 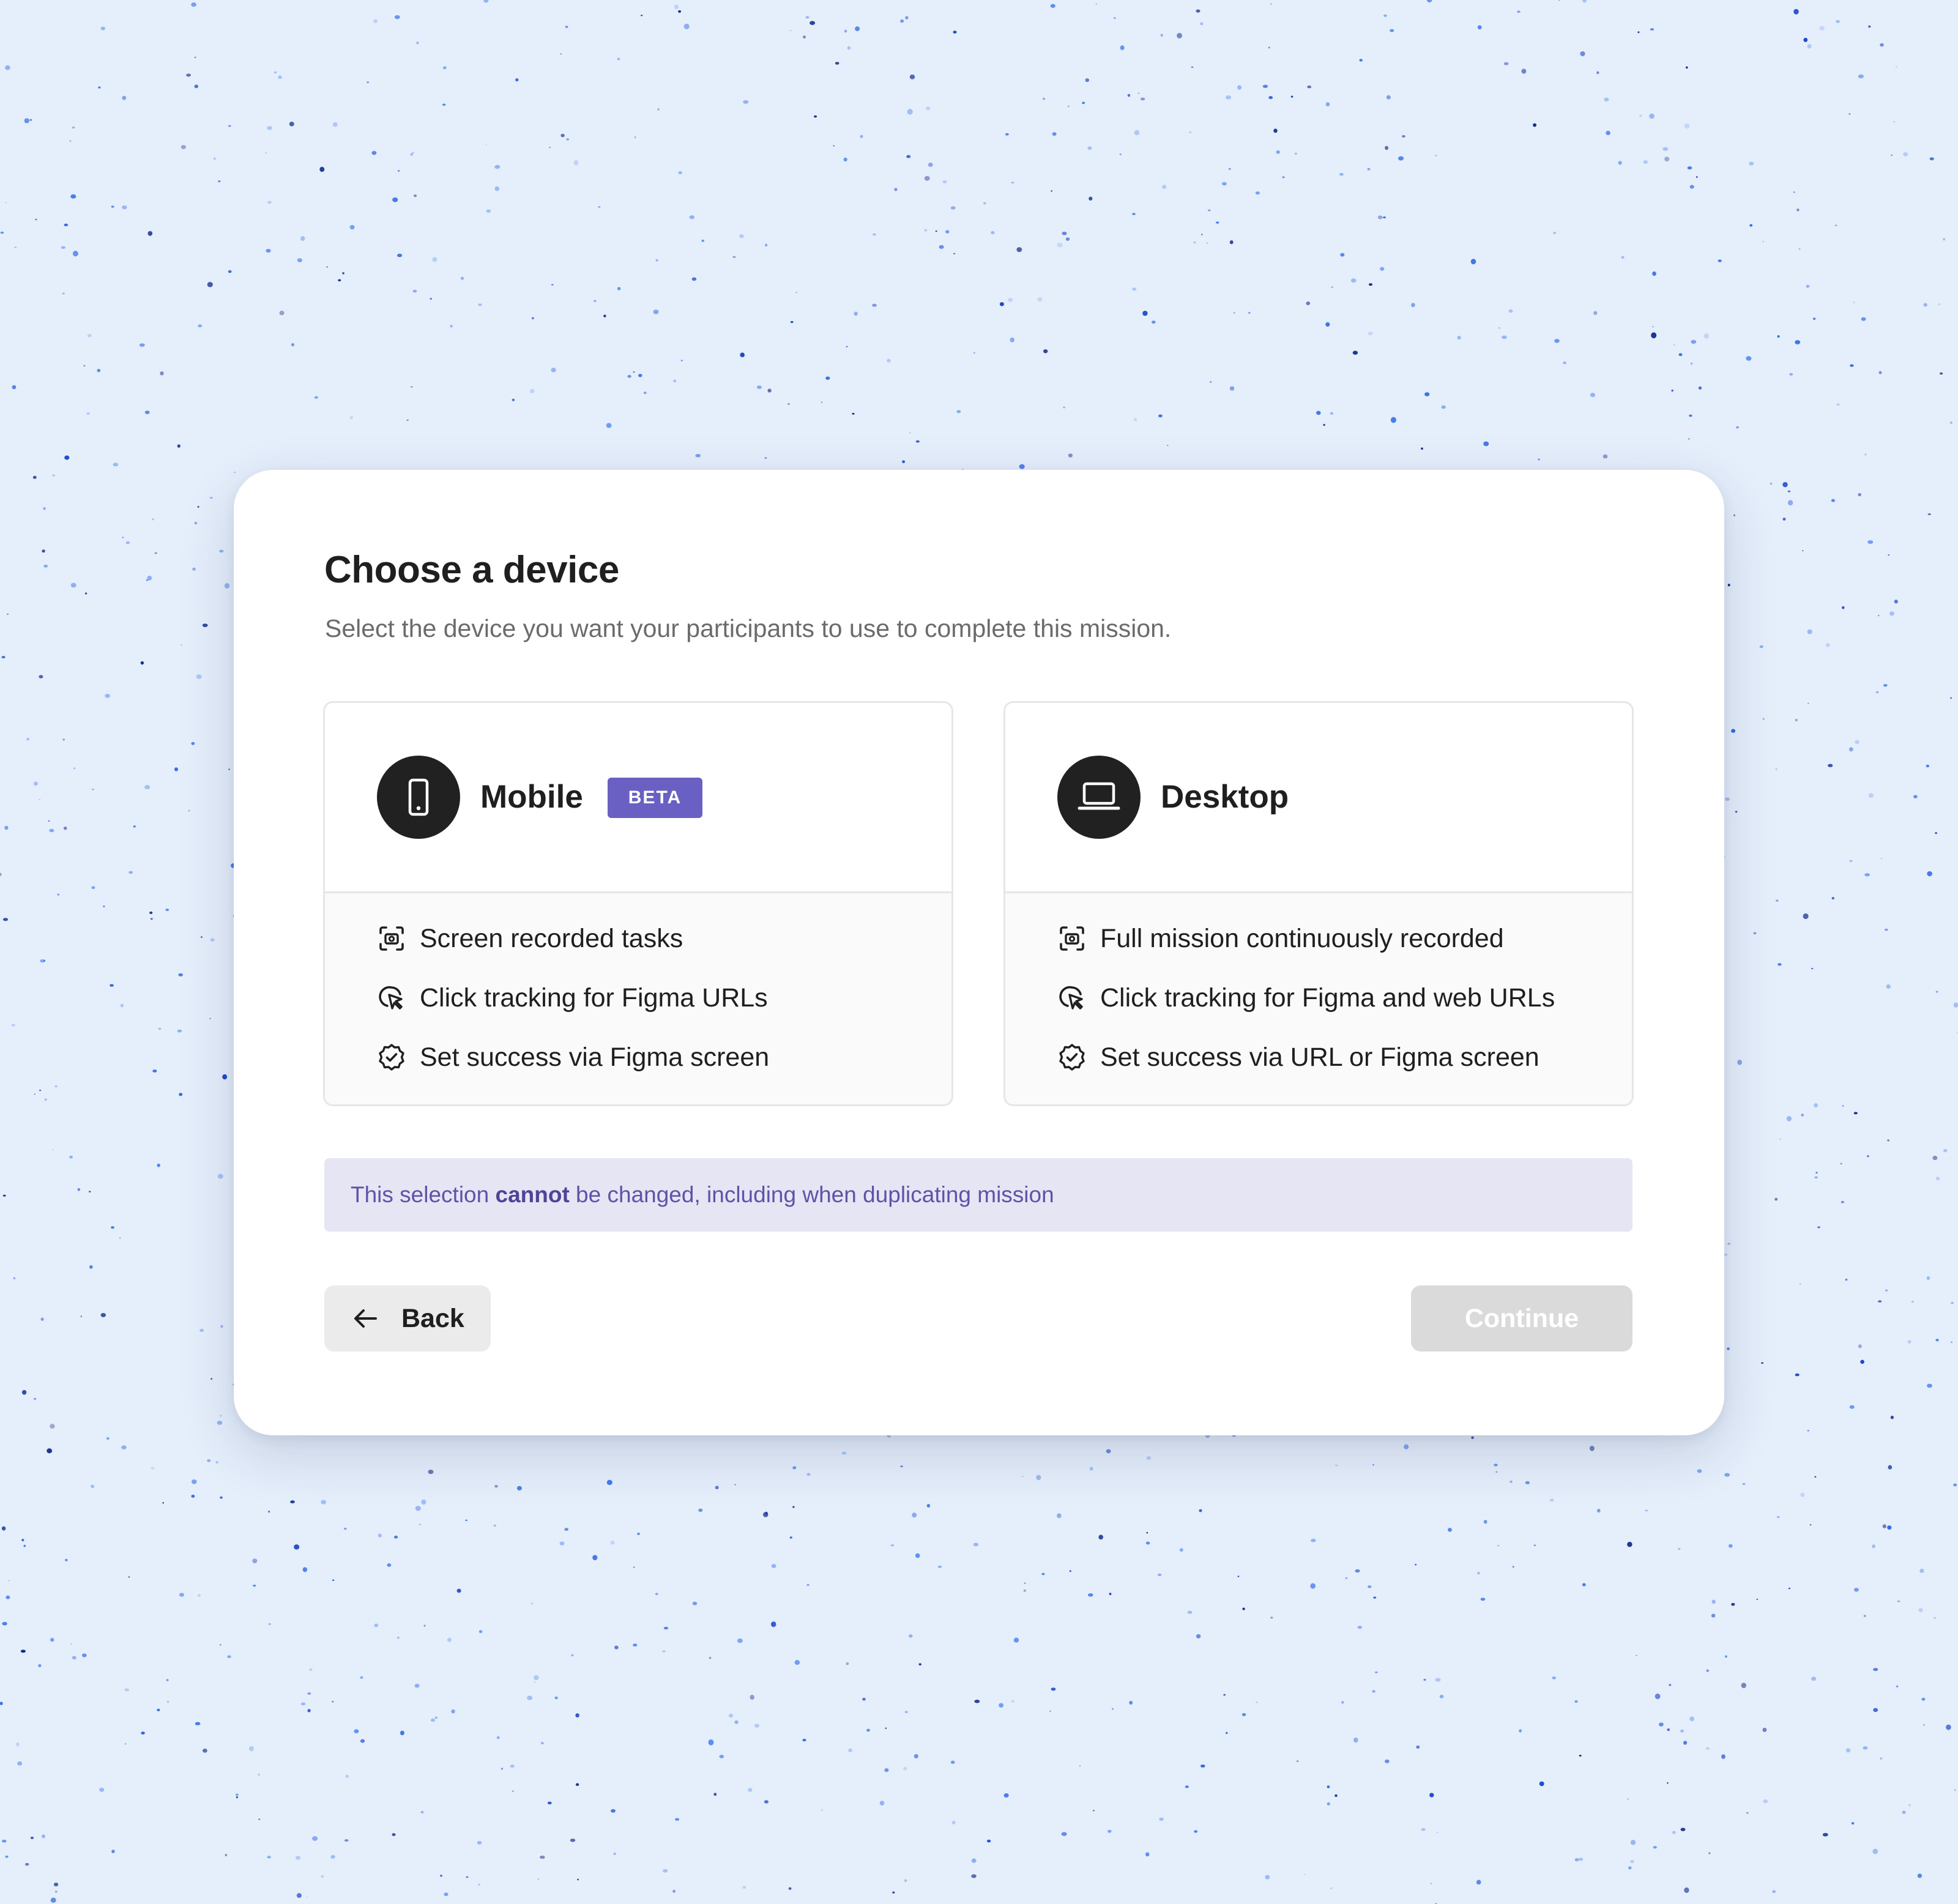 I want to click on feature-item: Click tracking for Figma URLs, so click(x=572, y=998).